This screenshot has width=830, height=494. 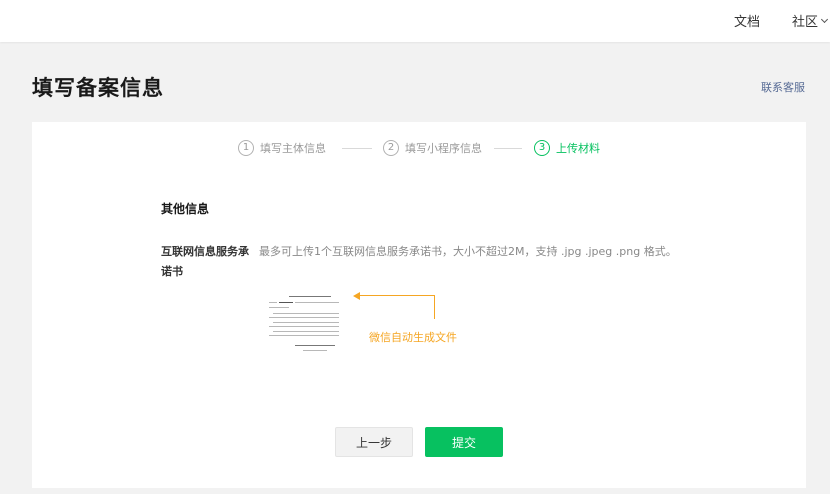 I want to click on step-1-label: 填写主体信息, so click(x=293, y=148).